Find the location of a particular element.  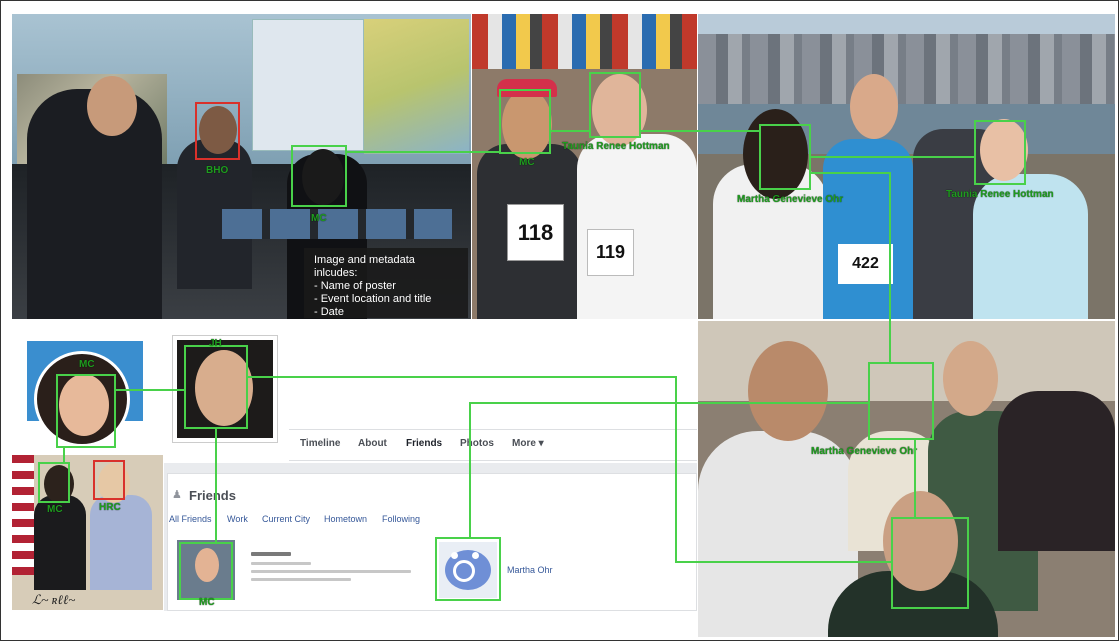

group-person-right is located at coordinates (1056, 471).